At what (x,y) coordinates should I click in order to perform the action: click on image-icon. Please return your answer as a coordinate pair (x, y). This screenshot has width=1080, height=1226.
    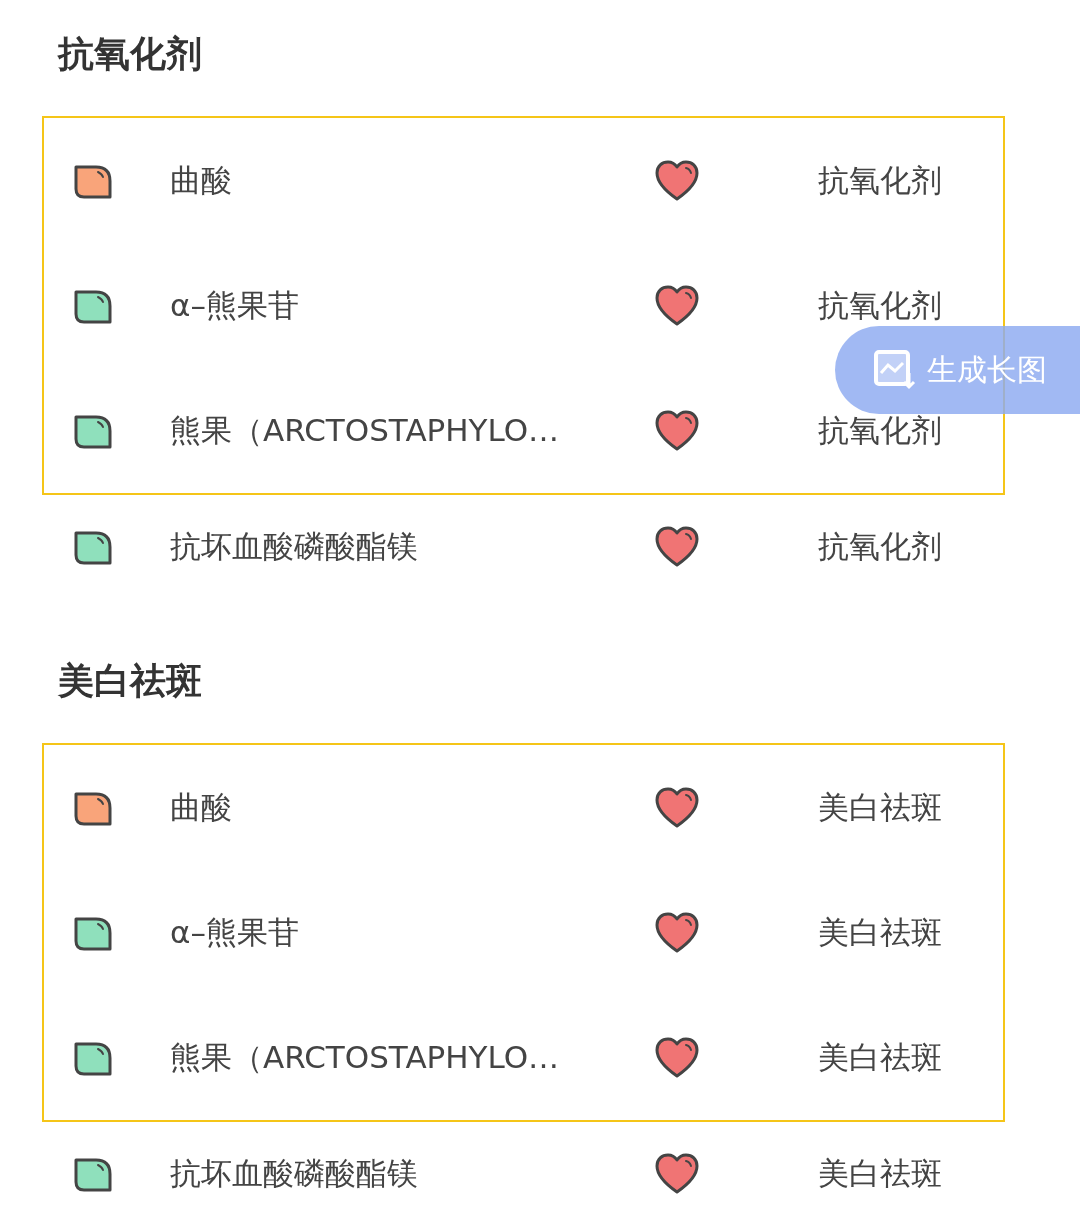
    Looking at the image, I should click on (895, 370).